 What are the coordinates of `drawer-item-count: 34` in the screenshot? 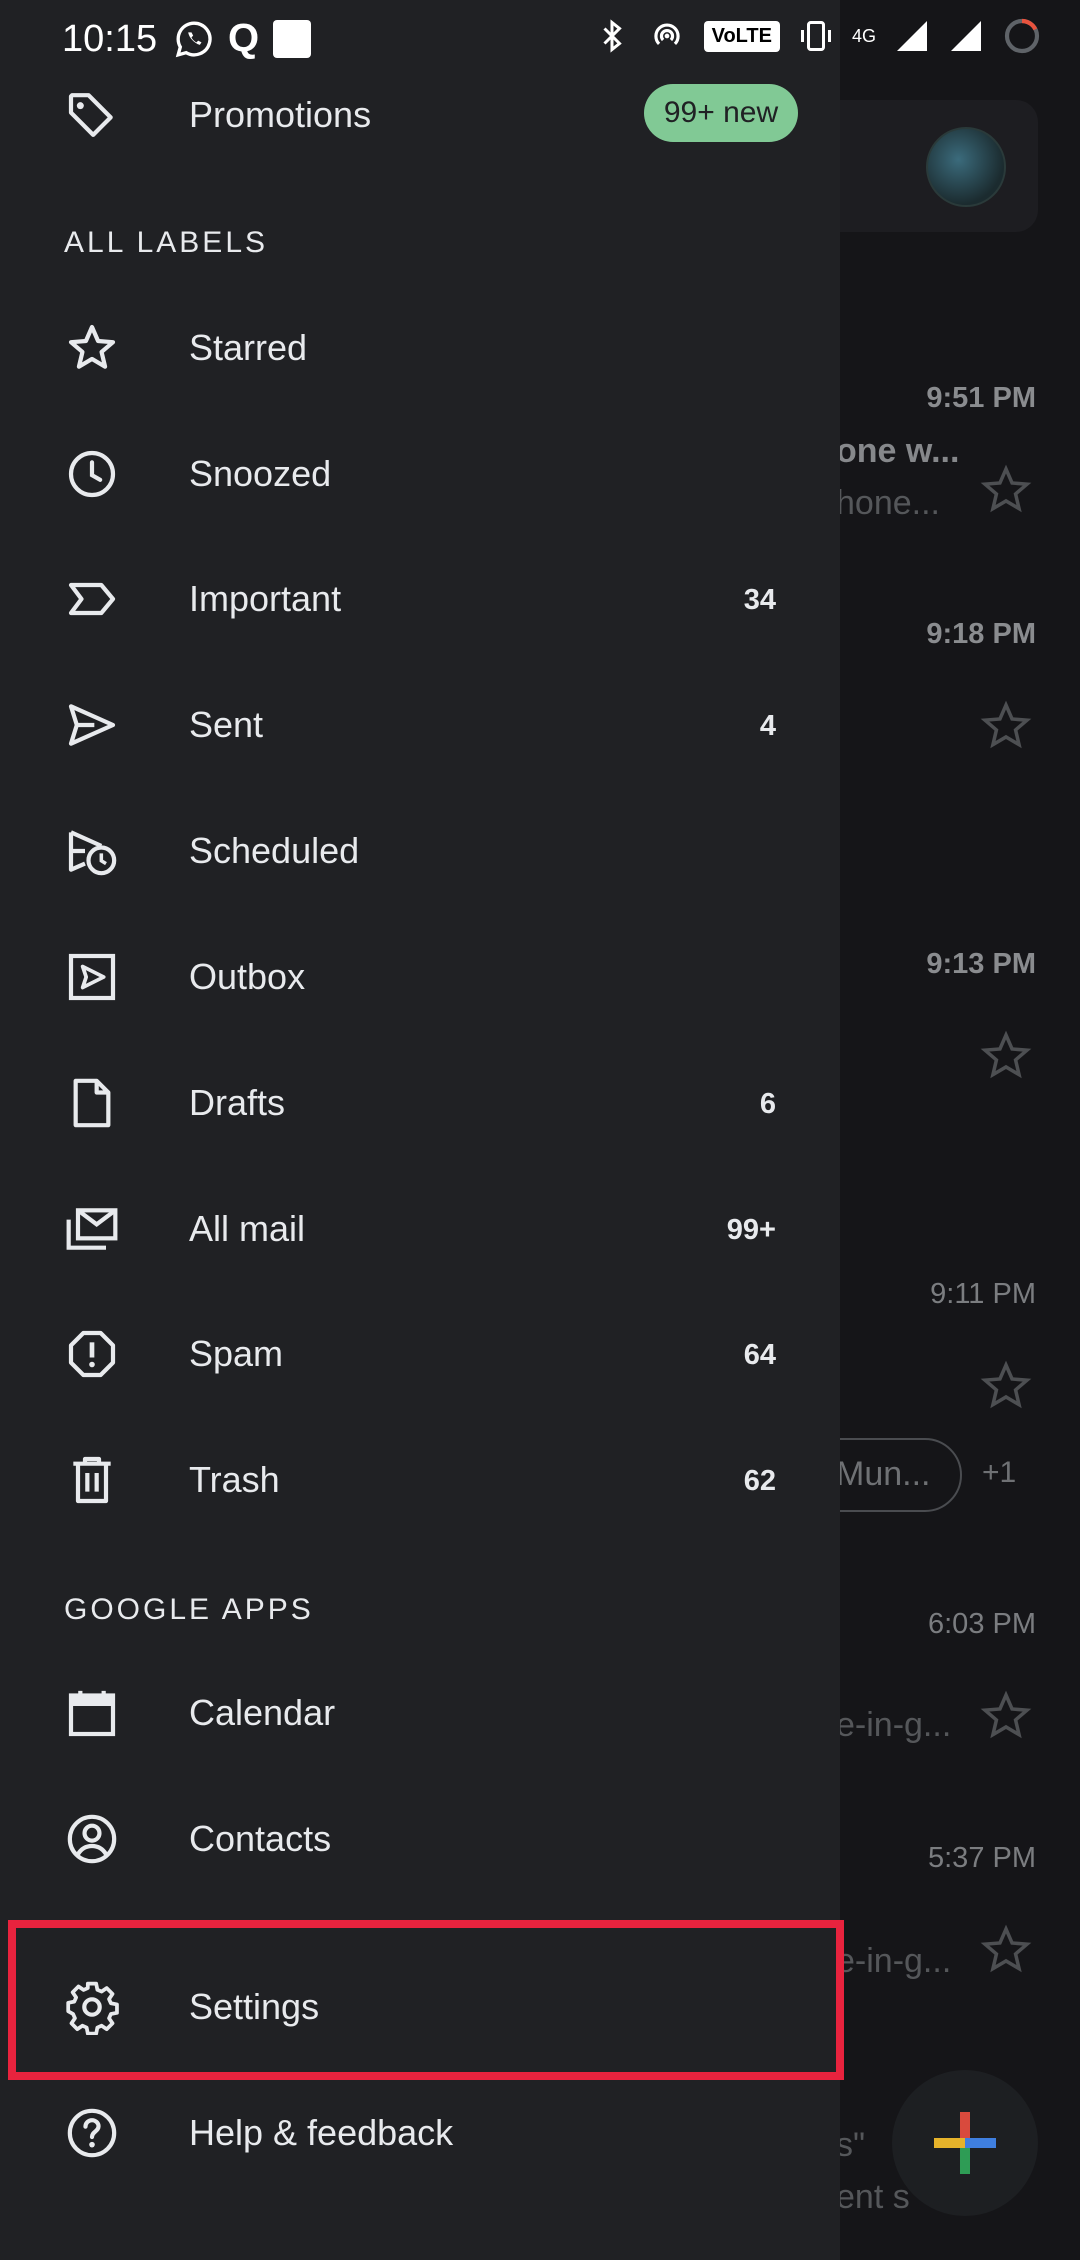 It's located at (759, 600).